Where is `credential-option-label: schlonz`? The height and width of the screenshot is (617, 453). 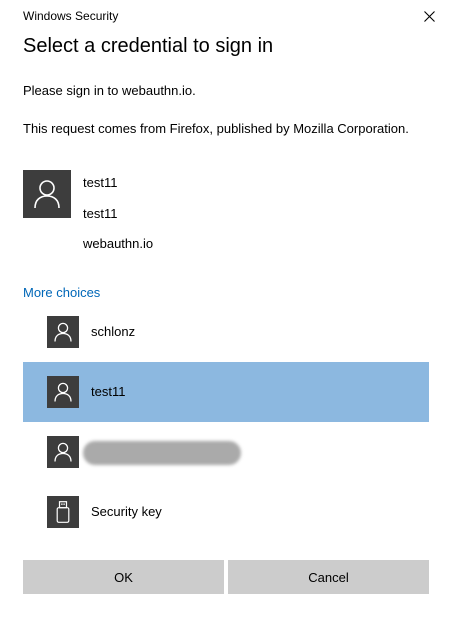
credential-option-label: schlonz is located at coordinates (113, 331).